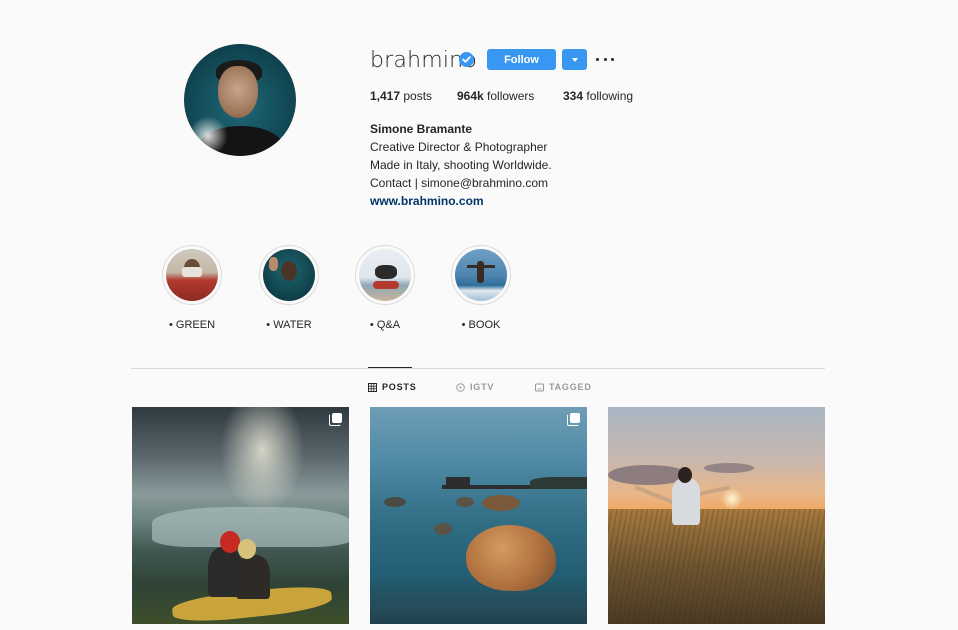 The height and width of the screenshot is (630, 958). I want to click on tab-igtv: IGTV, so click(475, 387).